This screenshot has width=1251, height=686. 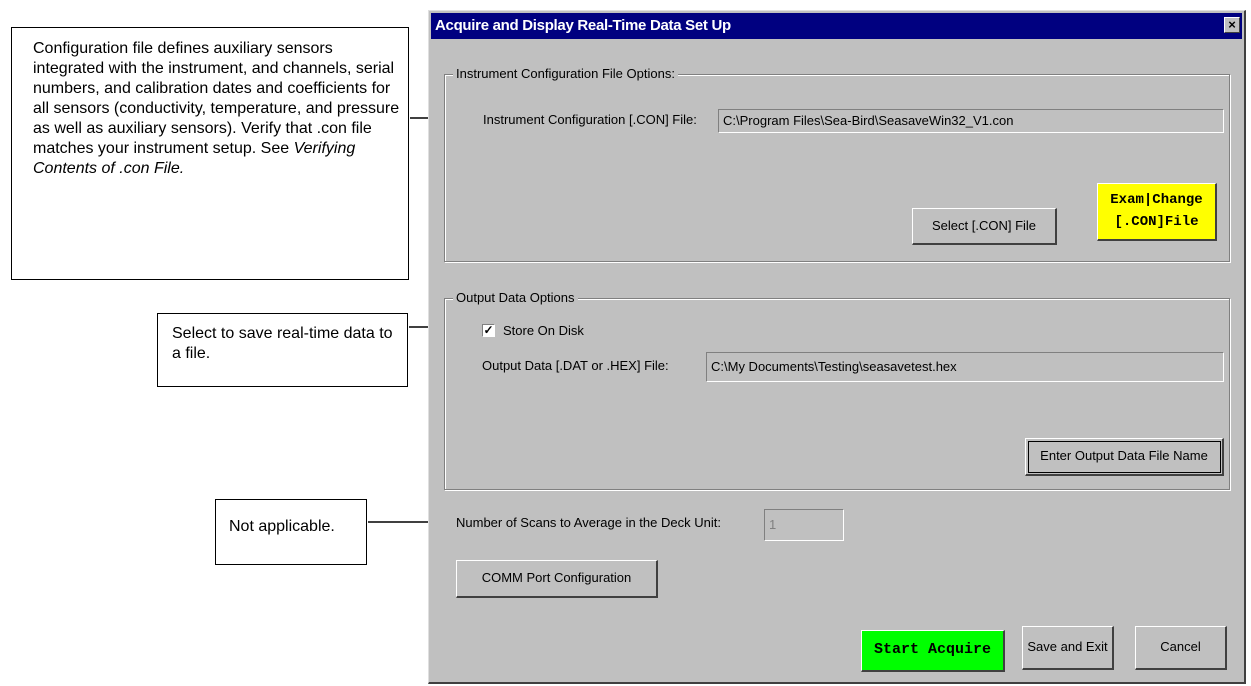 I want to click on not-applicable-callout: Not applicable., so click(x=291, y=532).